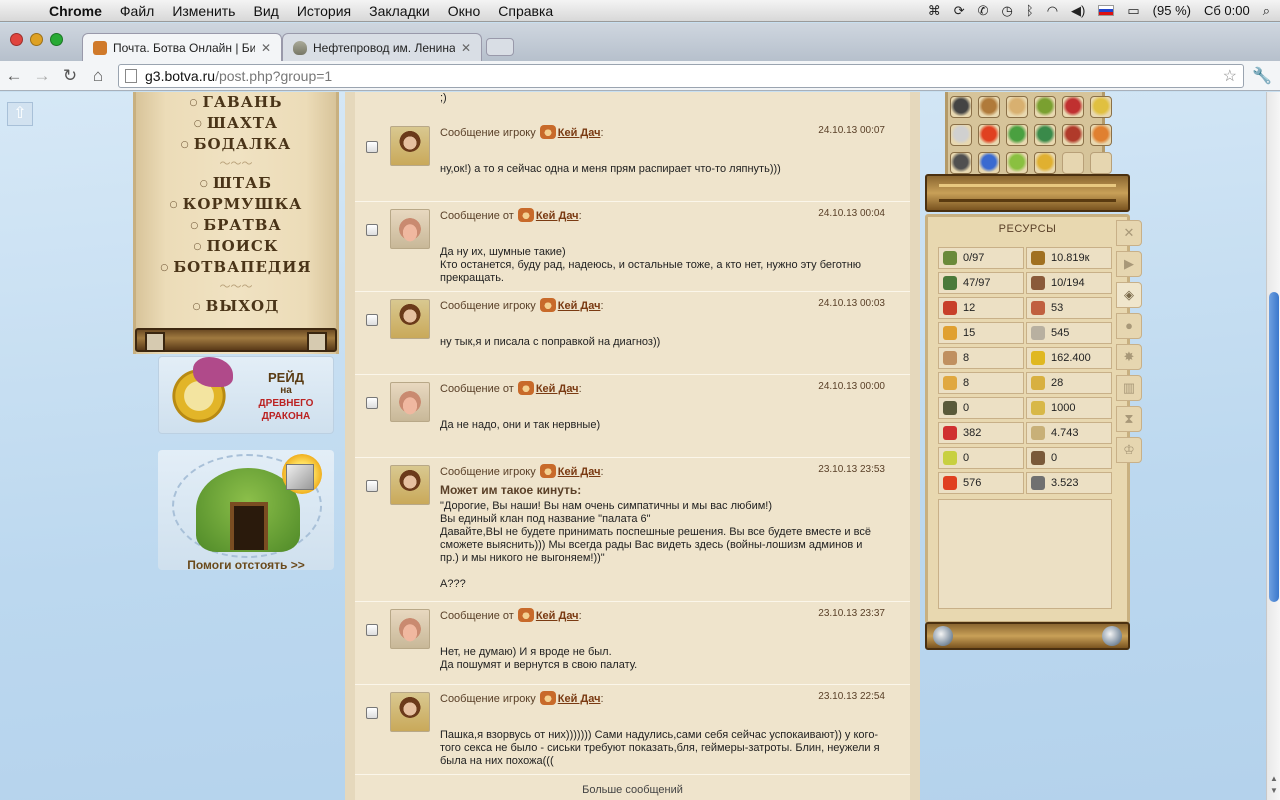 Image resolution: width=1280 pixels, height=800 pixels. What do you see at coordinates (959, 11) in the screenshot?
I see `sync-icon: ⟳` at bounding box center [959, 11].